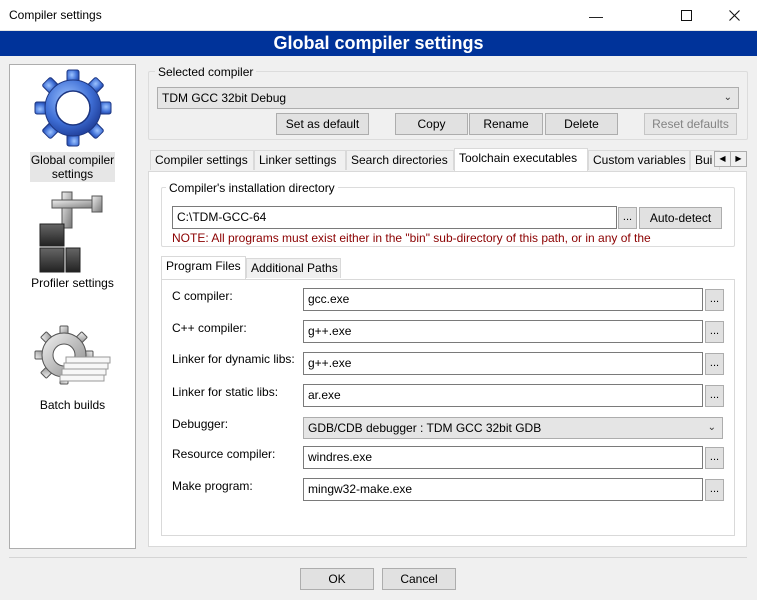  I want to click on tab-compiler-settings: Compiler settings, so click(202, 160).